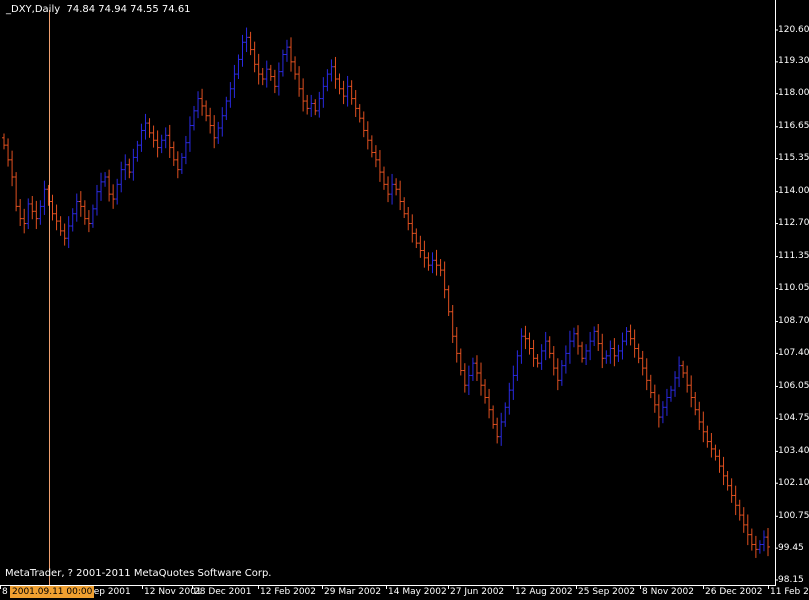 This screenshot has width=809, height=600. Describe the element at coordinates (793, 191) in the screenshot. I see `price-tick-label: 114.00` at that location.